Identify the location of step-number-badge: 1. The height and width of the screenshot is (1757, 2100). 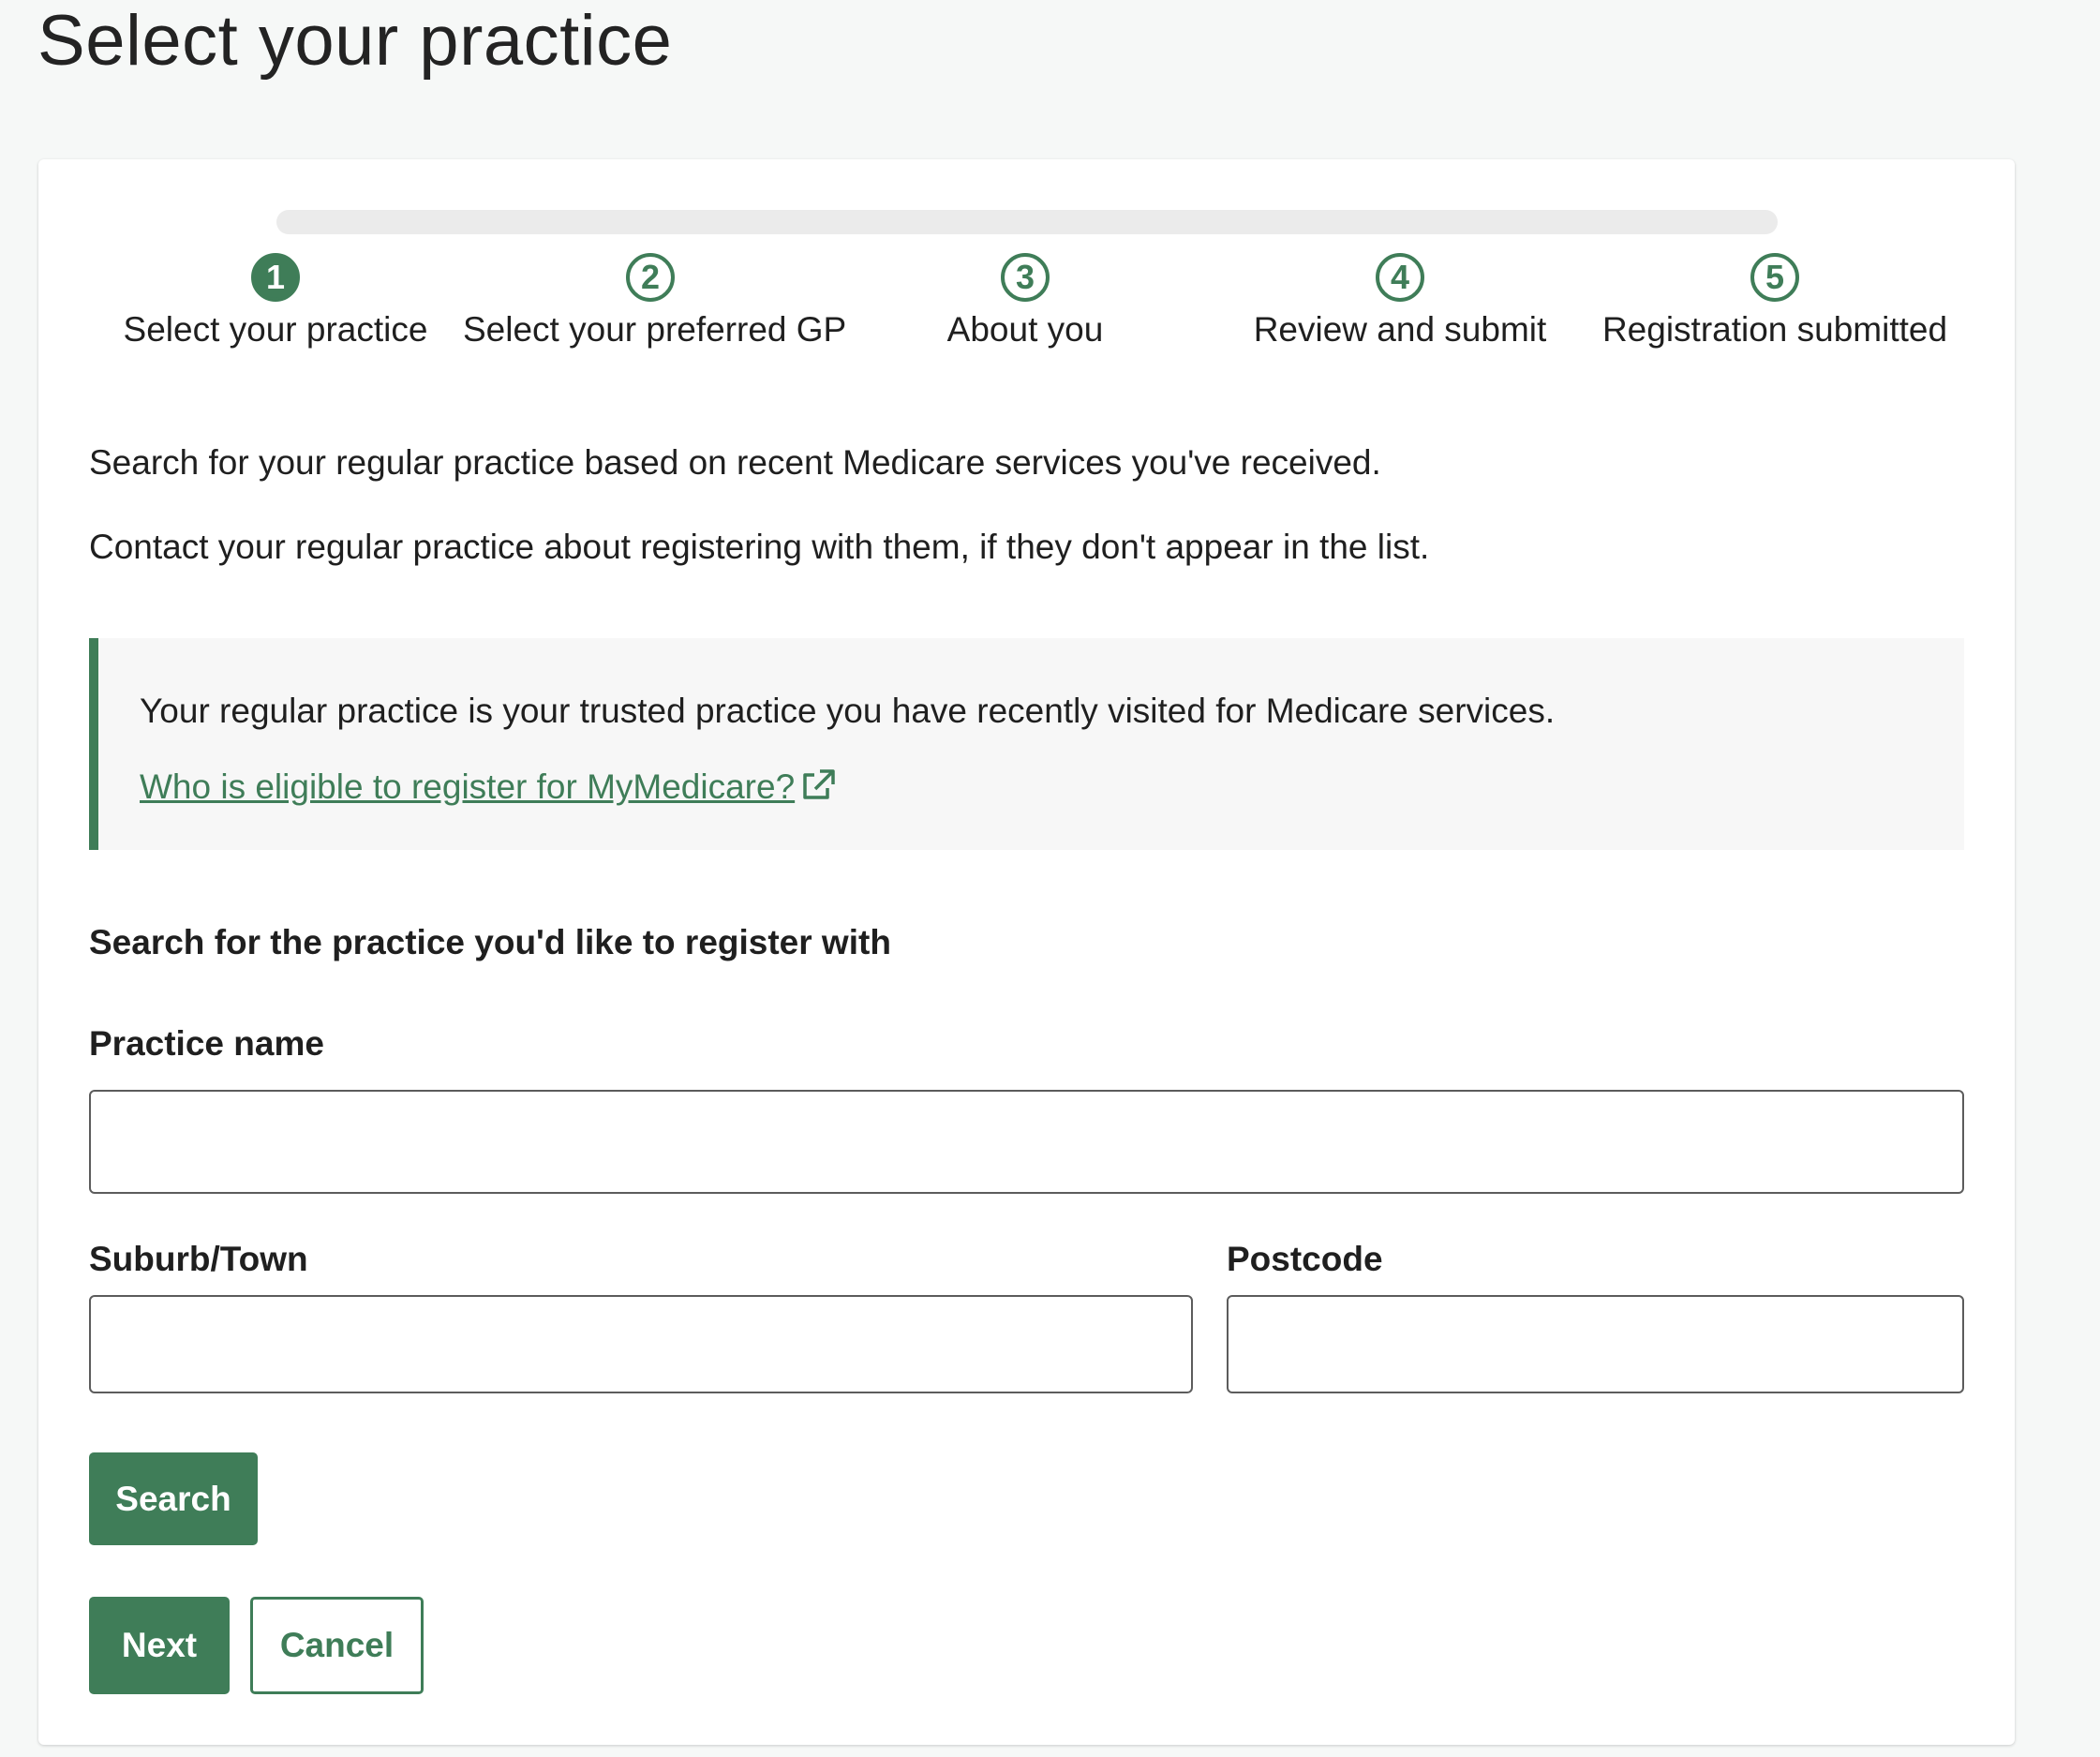
(275, 277).